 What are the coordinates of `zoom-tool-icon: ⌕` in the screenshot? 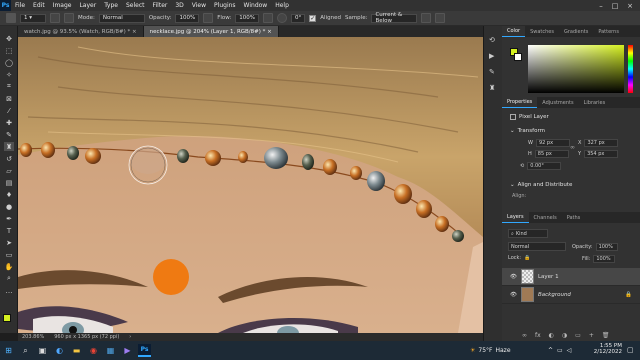 It's located at (9, 278).